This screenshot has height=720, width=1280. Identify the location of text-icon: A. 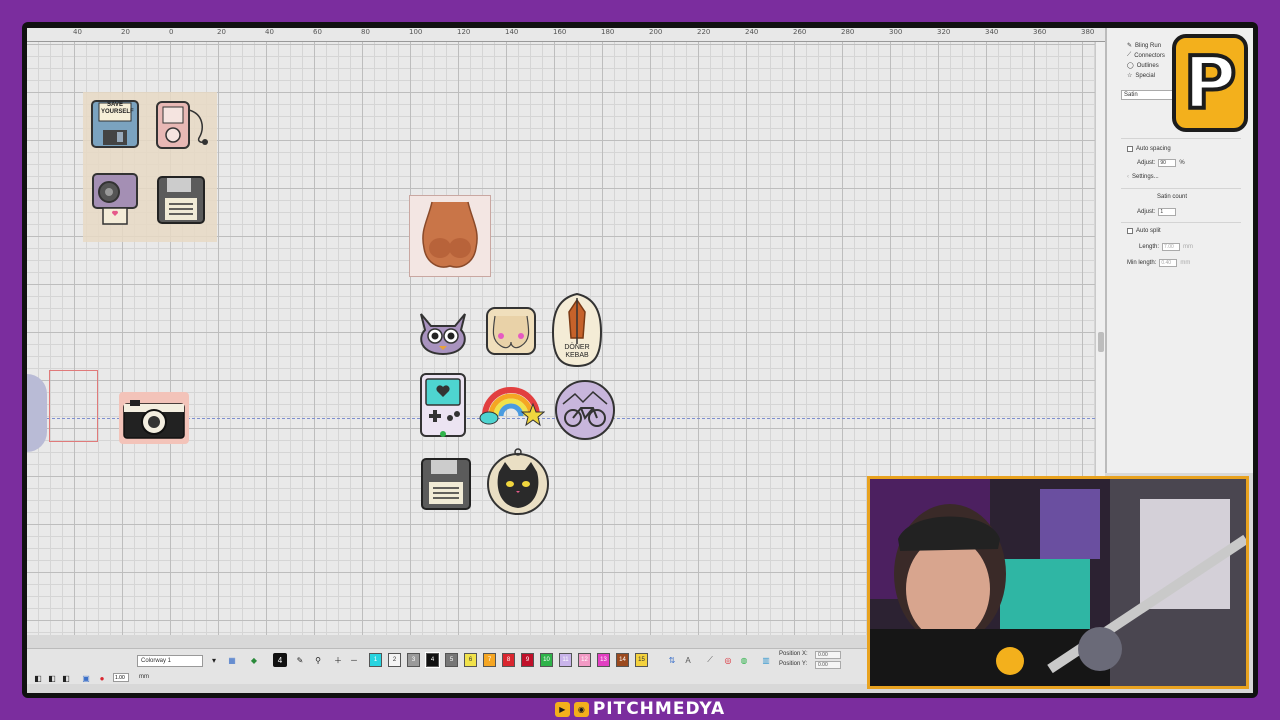
(688, 660).